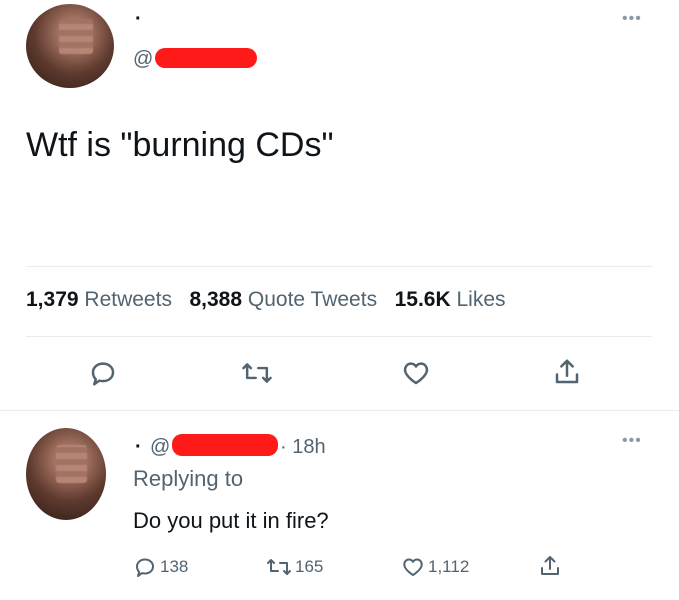 Image resolution: width=679 pixels, height=600 pixels. What do you see at coordinates (225, 445) in the screenshot?
I see `reply-handle-redaction` at bounding box center [225, 445].